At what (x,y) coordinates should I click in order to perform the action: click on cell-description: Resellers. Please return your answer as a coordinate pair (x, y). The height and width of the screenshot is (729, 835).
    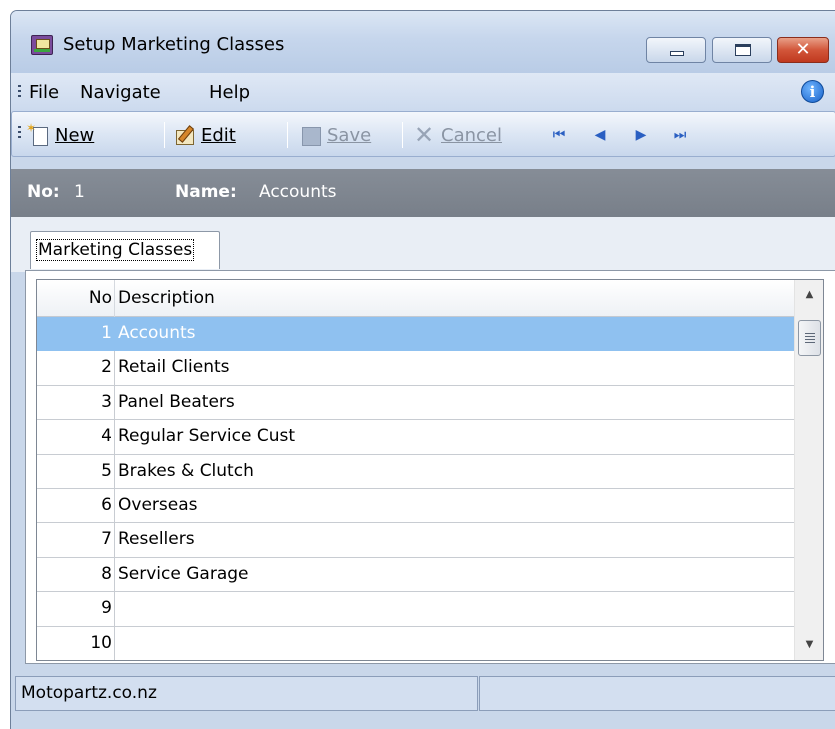
    Looking at the image, I should click on (156, 539).